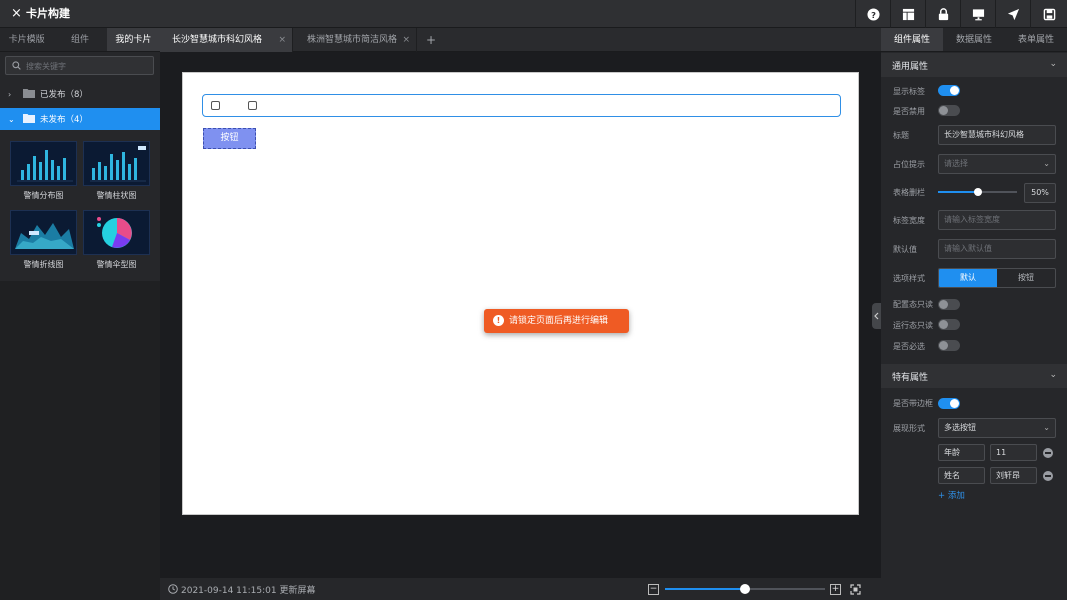  I want to click on tree-item-label: 已发布（8）, so click(64, 95).